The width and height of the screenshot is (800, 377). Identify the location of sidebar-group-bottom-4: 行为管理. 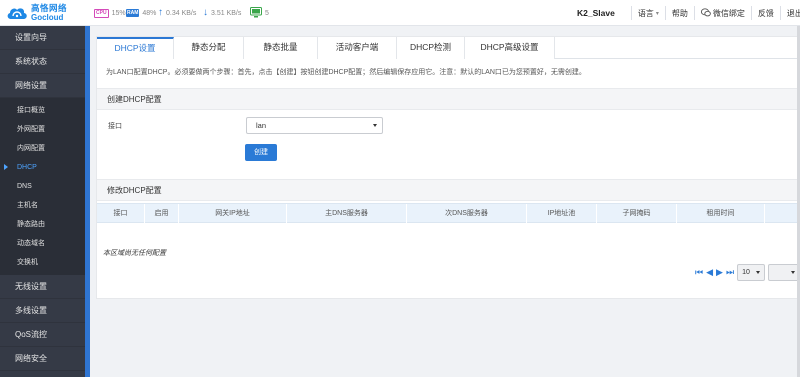
(42, 374).